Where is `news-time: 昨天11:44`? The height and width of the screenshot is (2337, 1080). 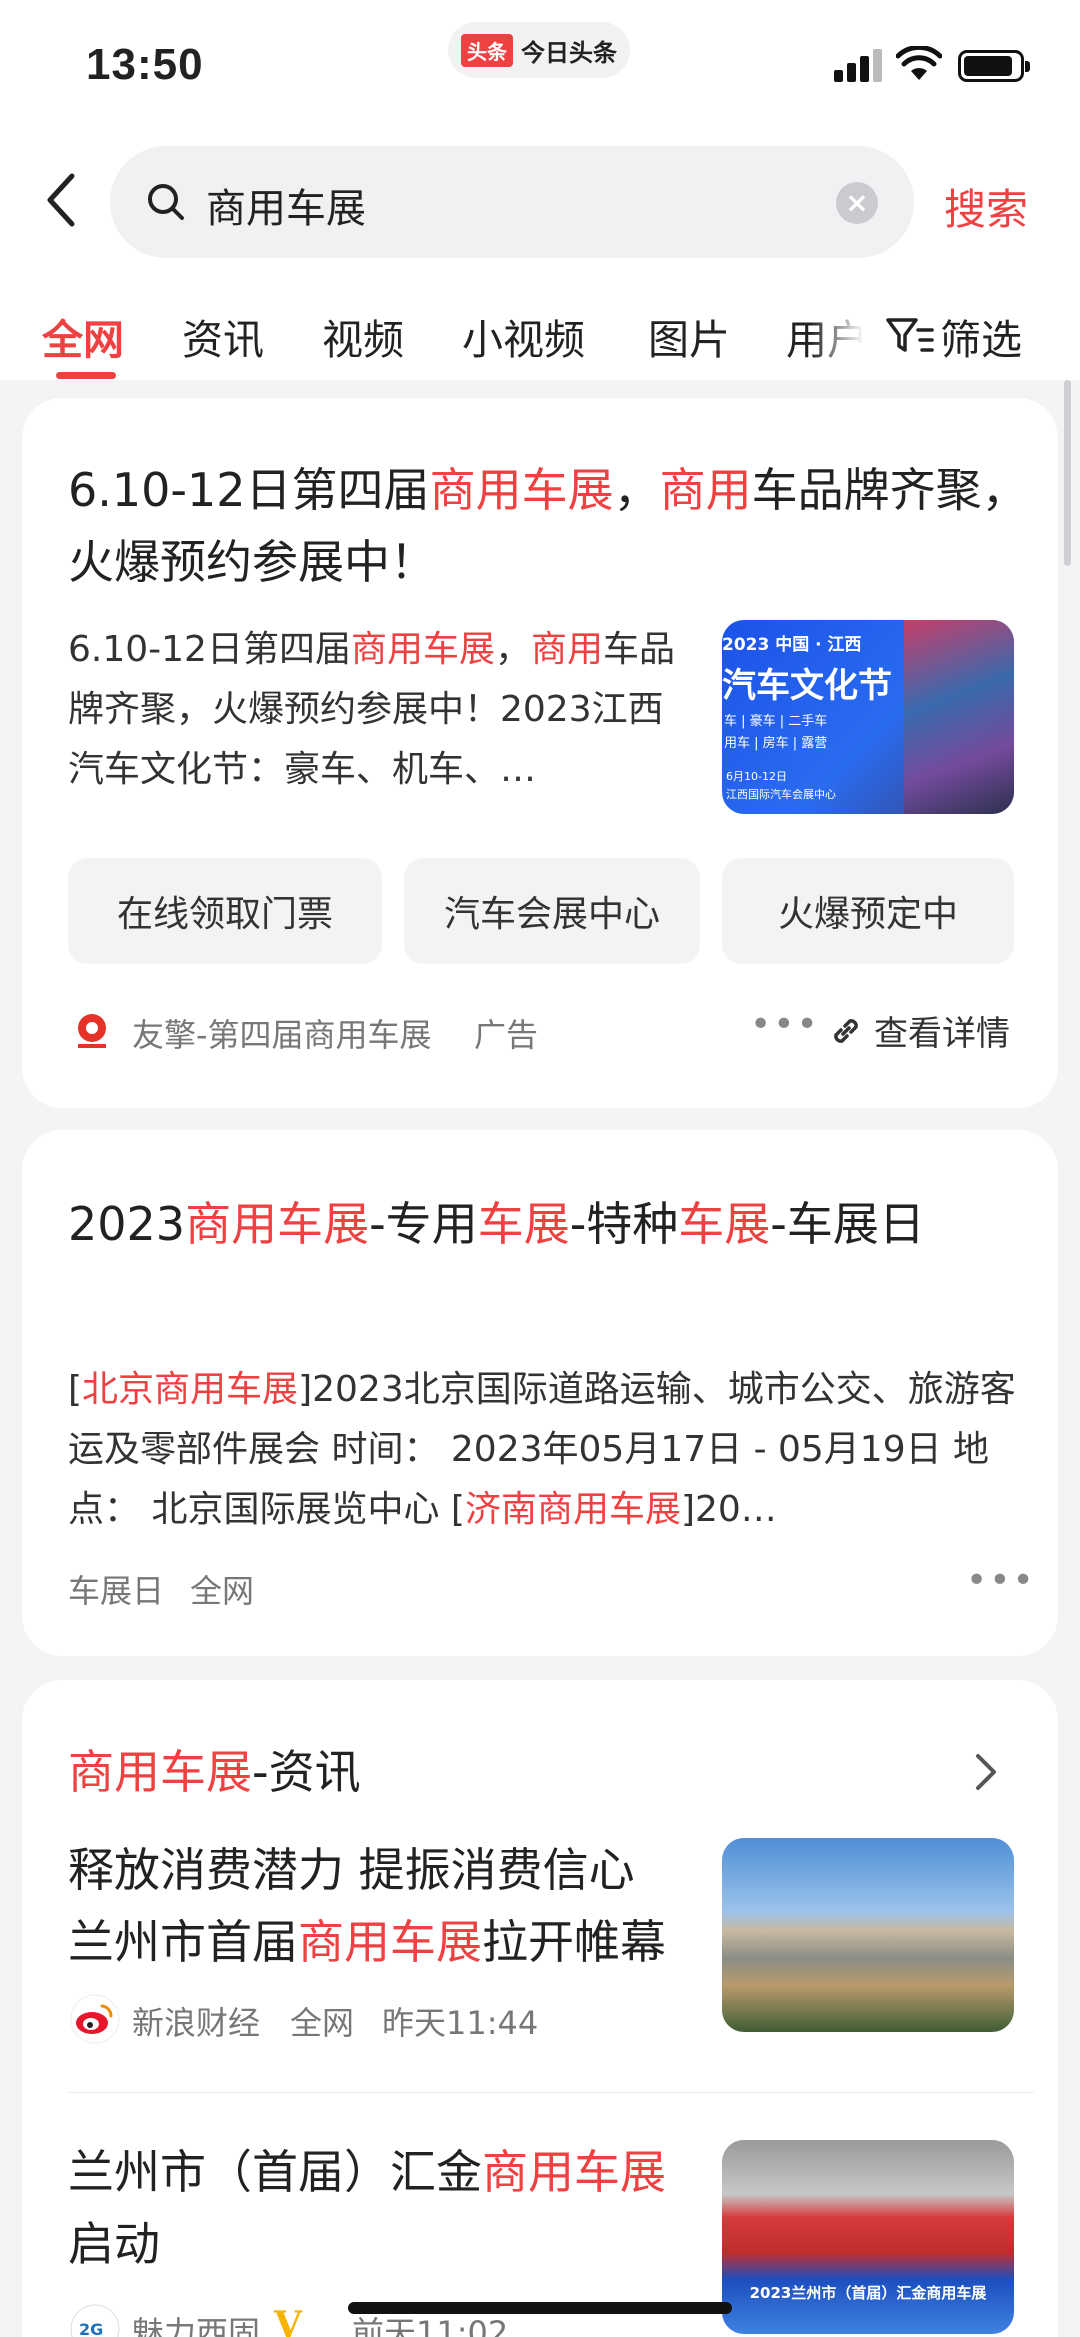
news-time: 昨天11:44 is located at coordinates (460, 2023).